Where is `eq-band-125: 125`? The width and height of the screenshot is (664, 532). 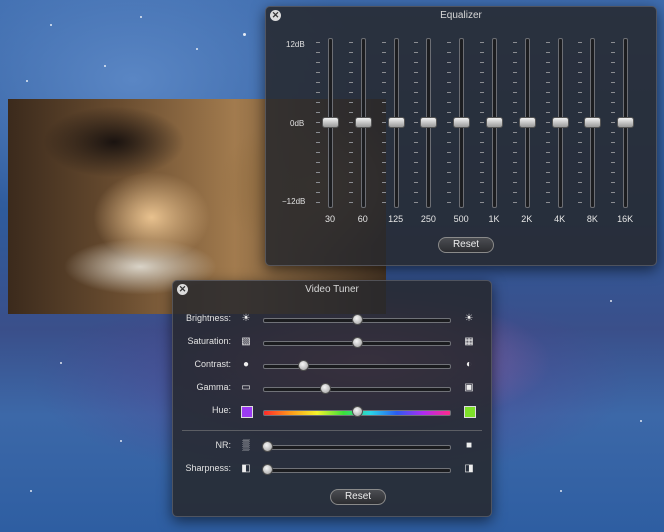 eq-band-125: 125 is located at coordinates (393, 122).